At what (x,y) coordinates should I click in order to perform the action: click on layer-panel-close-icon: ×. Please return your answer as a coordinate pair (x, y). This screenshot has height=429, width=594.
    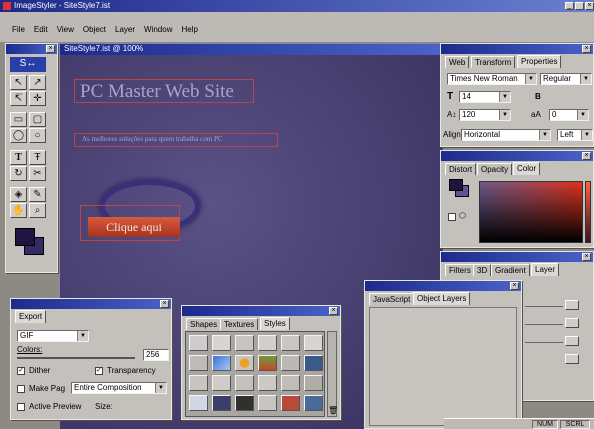
    Looking at the image, I should click on (586, 257).